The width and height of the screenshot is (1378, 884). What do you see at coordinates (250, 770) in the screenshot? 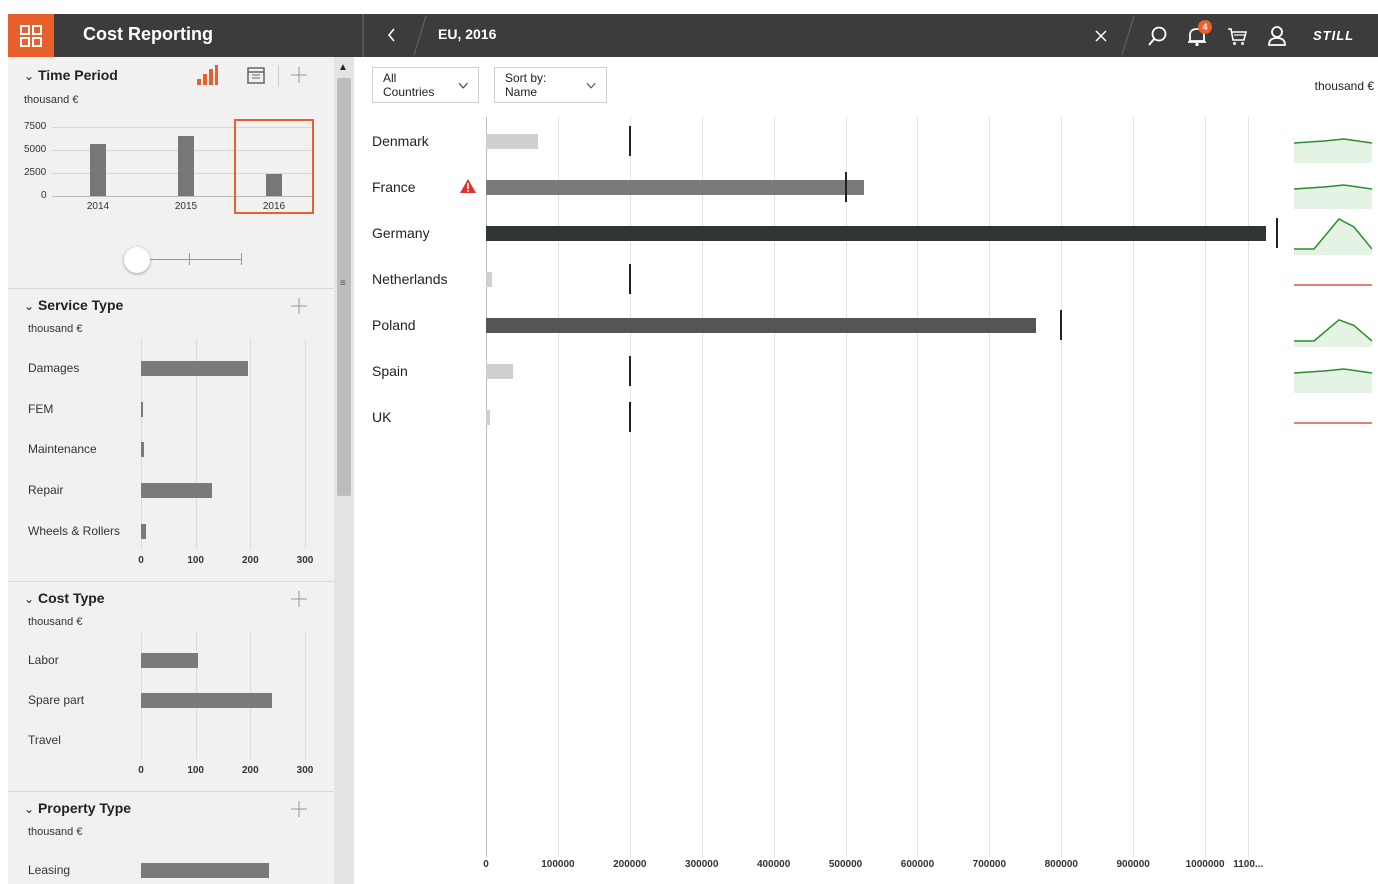
I see `axis-tick: 200` at bounding box center [250, 770].